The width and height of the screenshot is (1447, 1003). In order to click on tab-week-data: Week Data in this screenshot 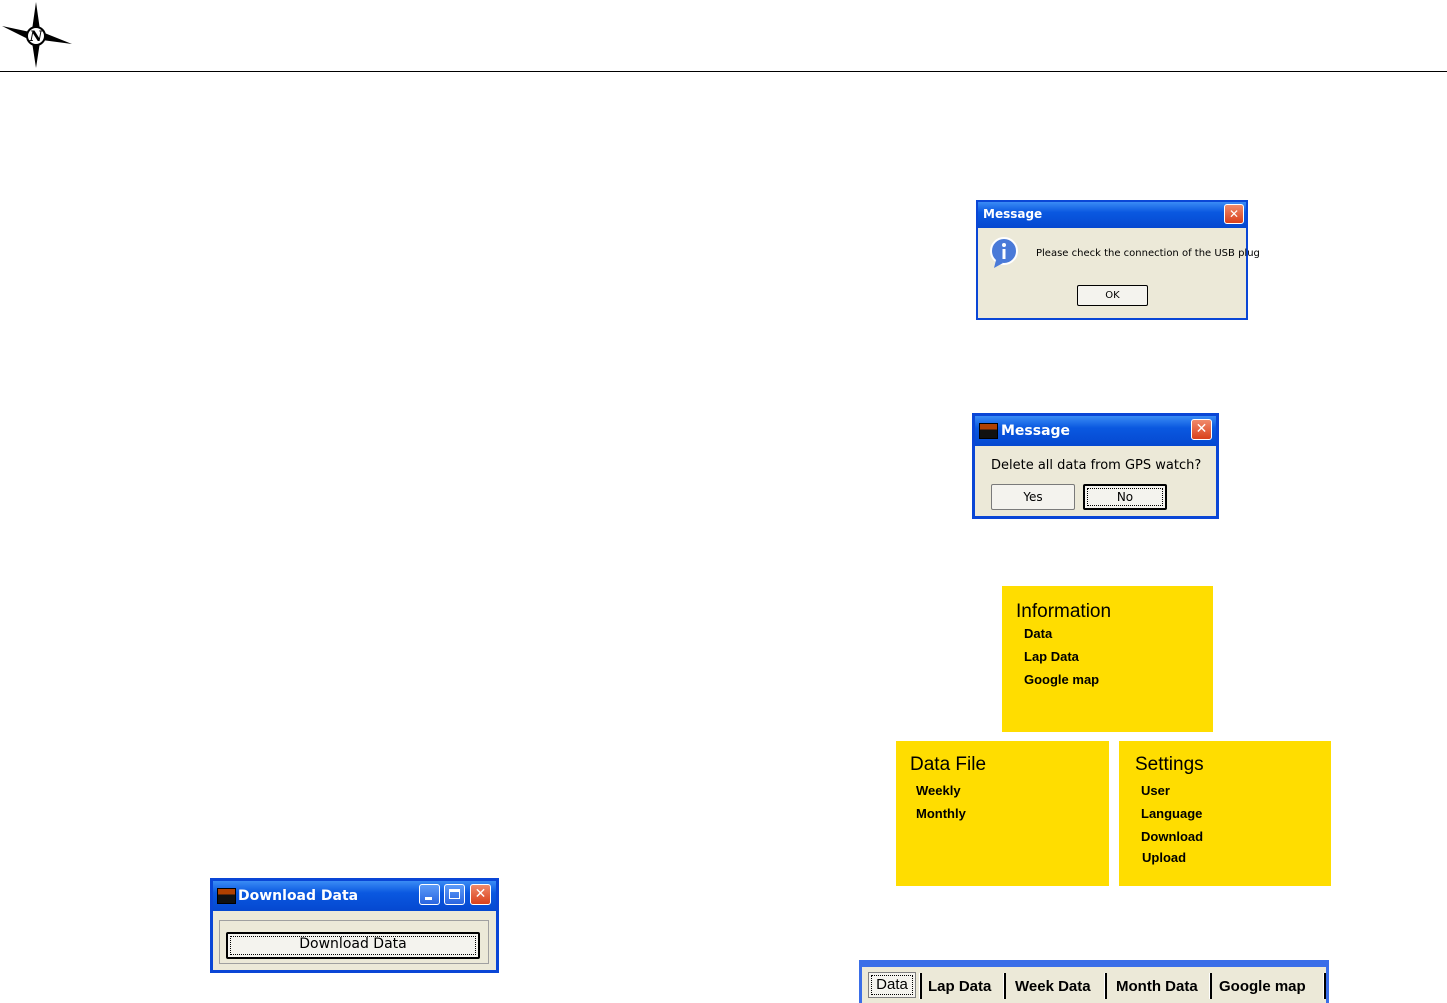, I will do `click(1053, 987)`.